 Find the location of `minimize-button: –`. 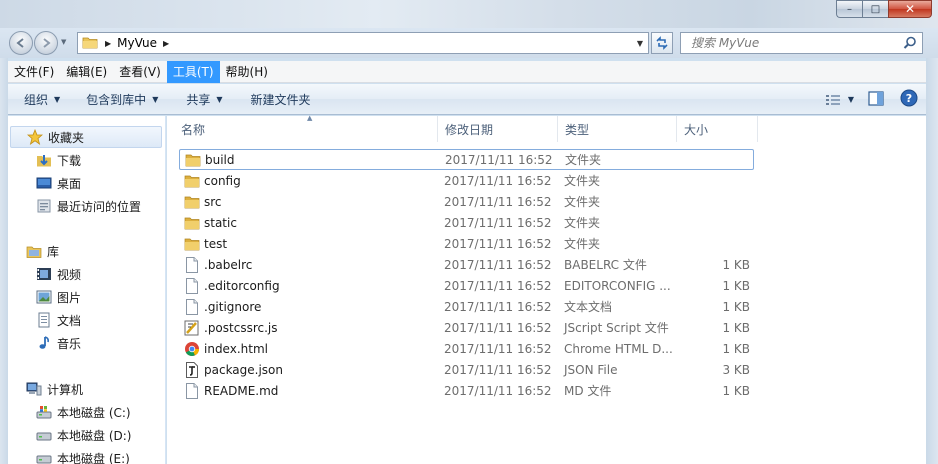

minimize-button: – is located at coordinates (849, 9).